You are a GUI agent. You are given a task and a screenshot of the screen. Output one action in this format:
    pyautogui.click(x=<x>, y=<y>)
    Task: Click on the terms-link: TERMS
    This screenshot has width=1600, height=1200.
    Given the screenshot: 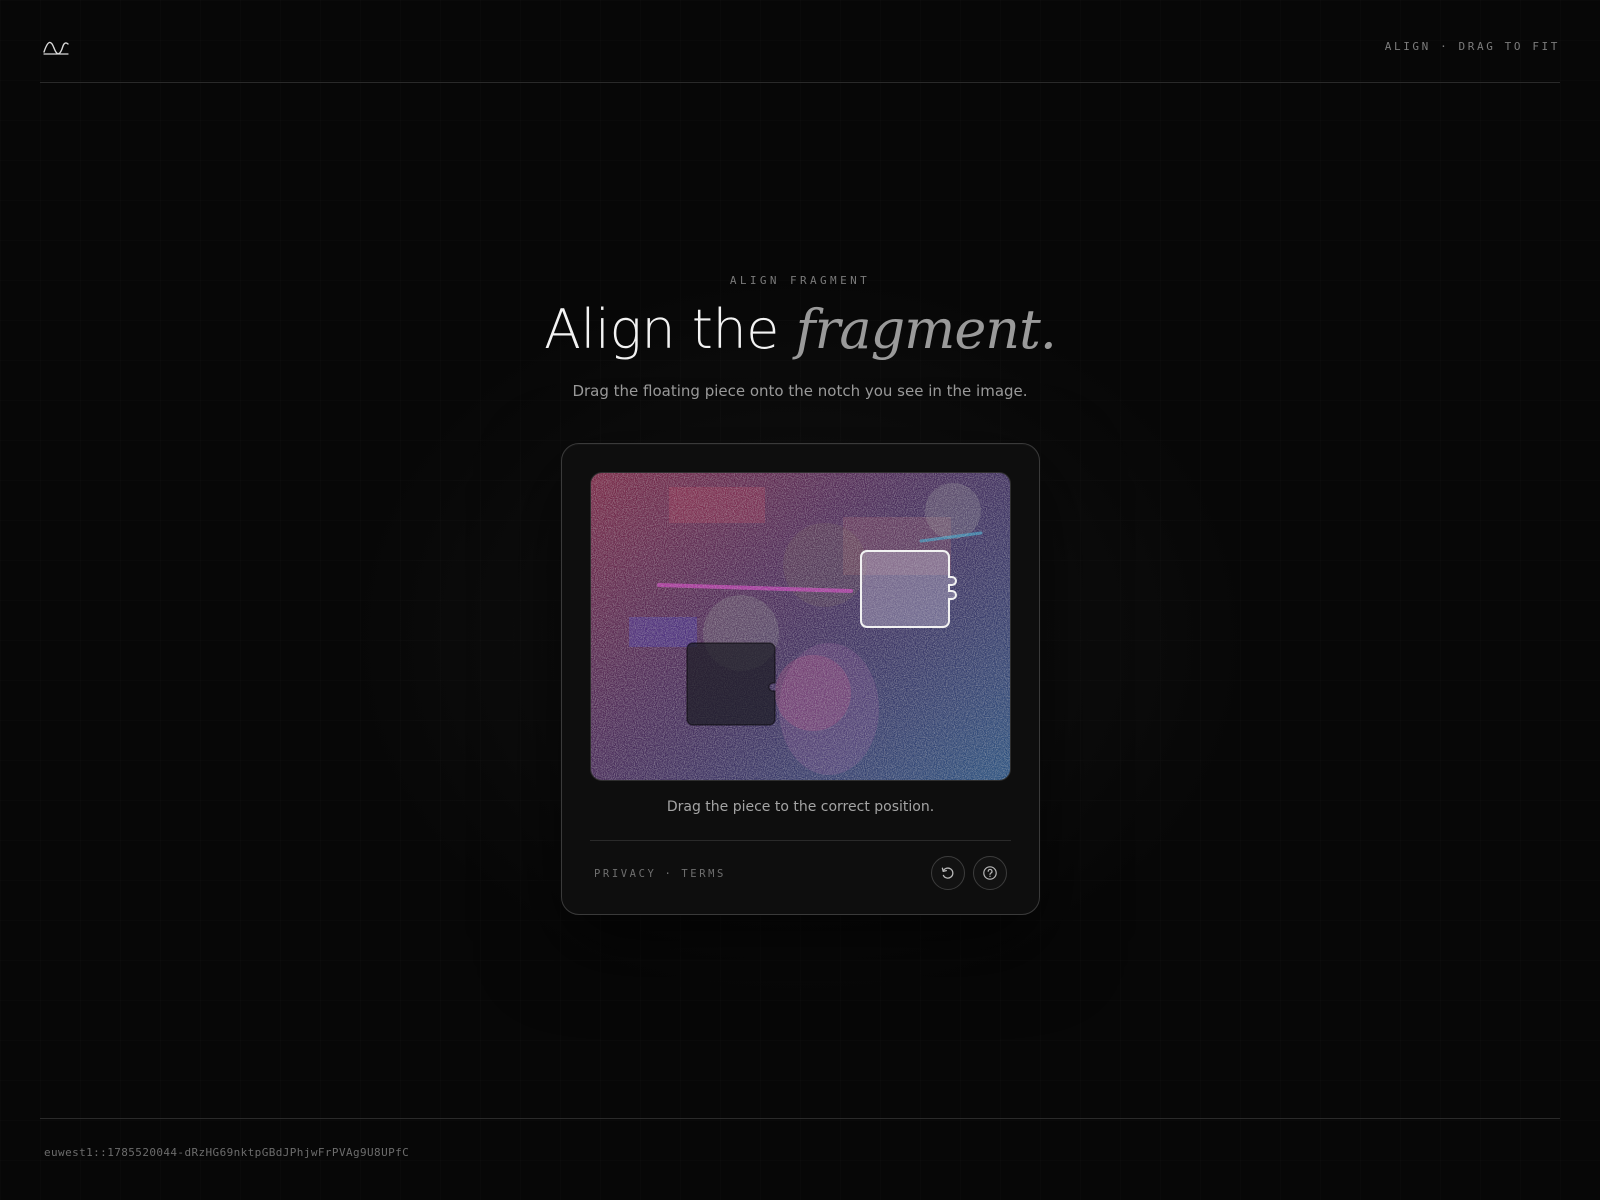 What is the action you would take?
    pyautogui.click(x=703, y=874)
    